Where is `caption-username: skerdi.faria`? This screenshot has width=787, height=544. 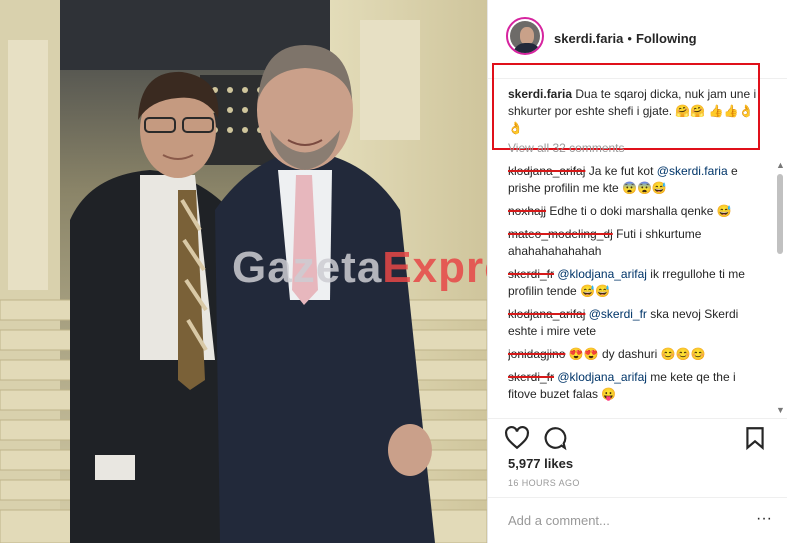 caption-username: skerdi.faria is located at coordinates (540, 94).